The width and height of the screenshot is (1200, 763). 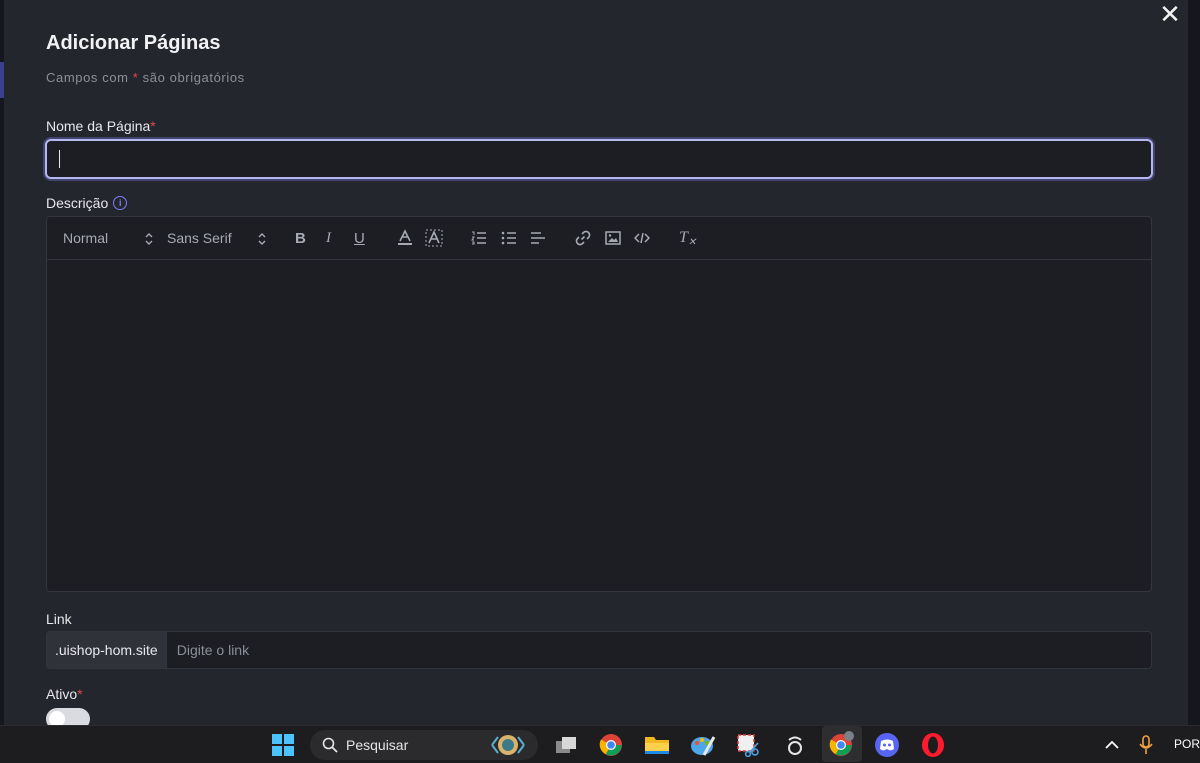 What do you see at coordinates (703, 745) in the screenshot?
I see `paint-icon` at bounding box center [703, 745].